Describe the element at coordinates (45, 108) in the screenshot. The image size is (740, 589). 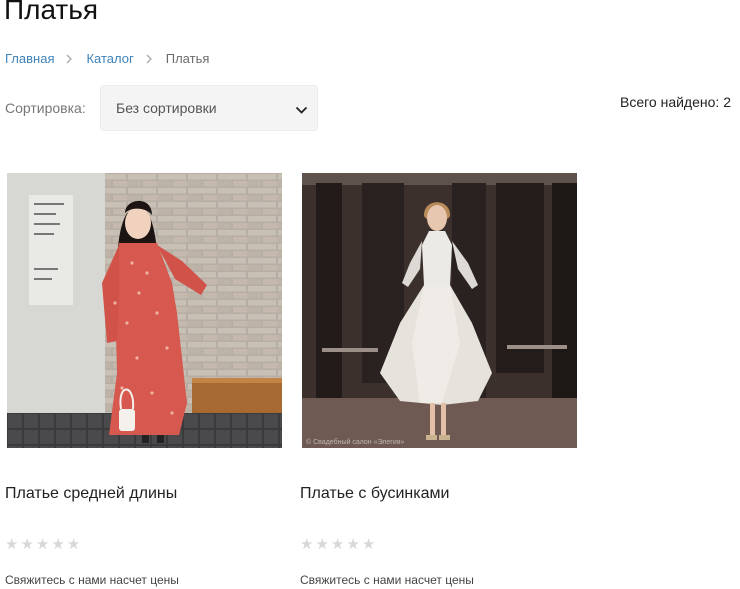
I see `sort-label: Сортировка:` at that location.